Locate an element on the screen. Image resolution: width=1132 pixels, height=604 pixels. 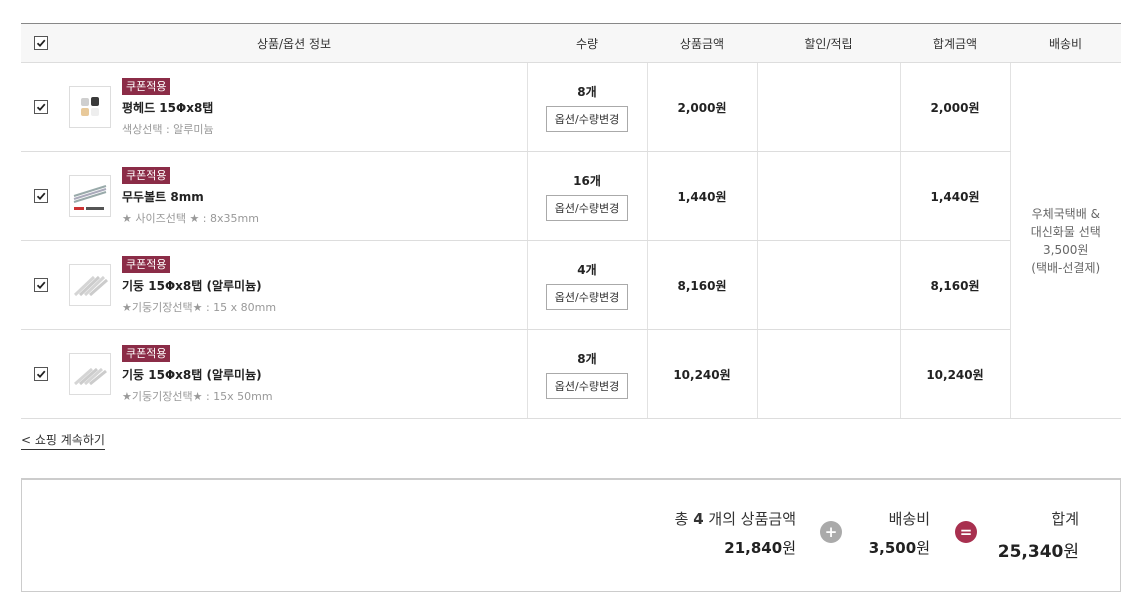
header-total: 합계금액 is located at coordinates (955, 43).